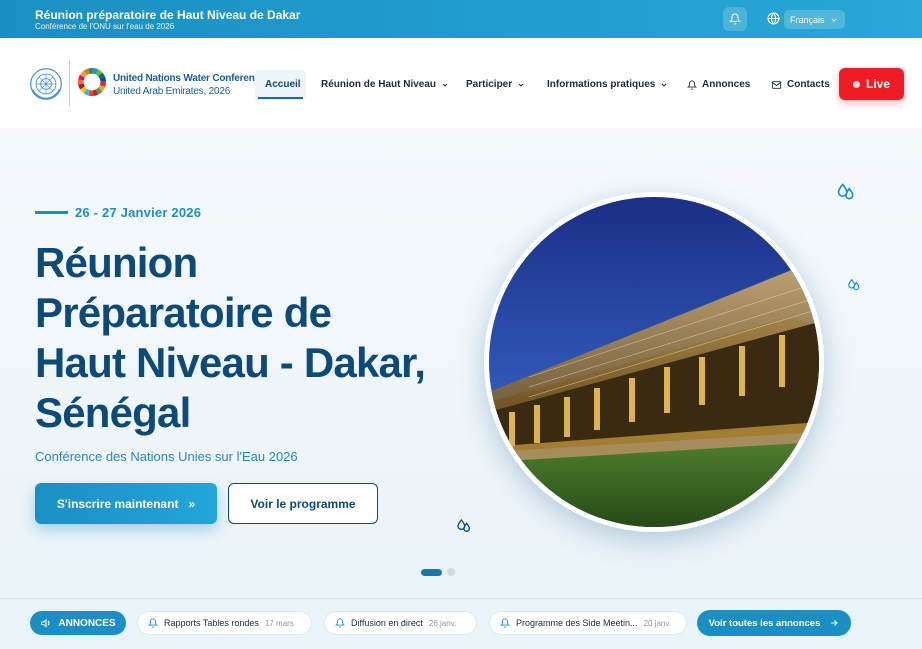 The height and width of the screenshot is (649, 922). What do you see at coordinates (192, 503) in the screenshot?
I see `double-chevron-right-icon: »` at bounding box center [192, 503].